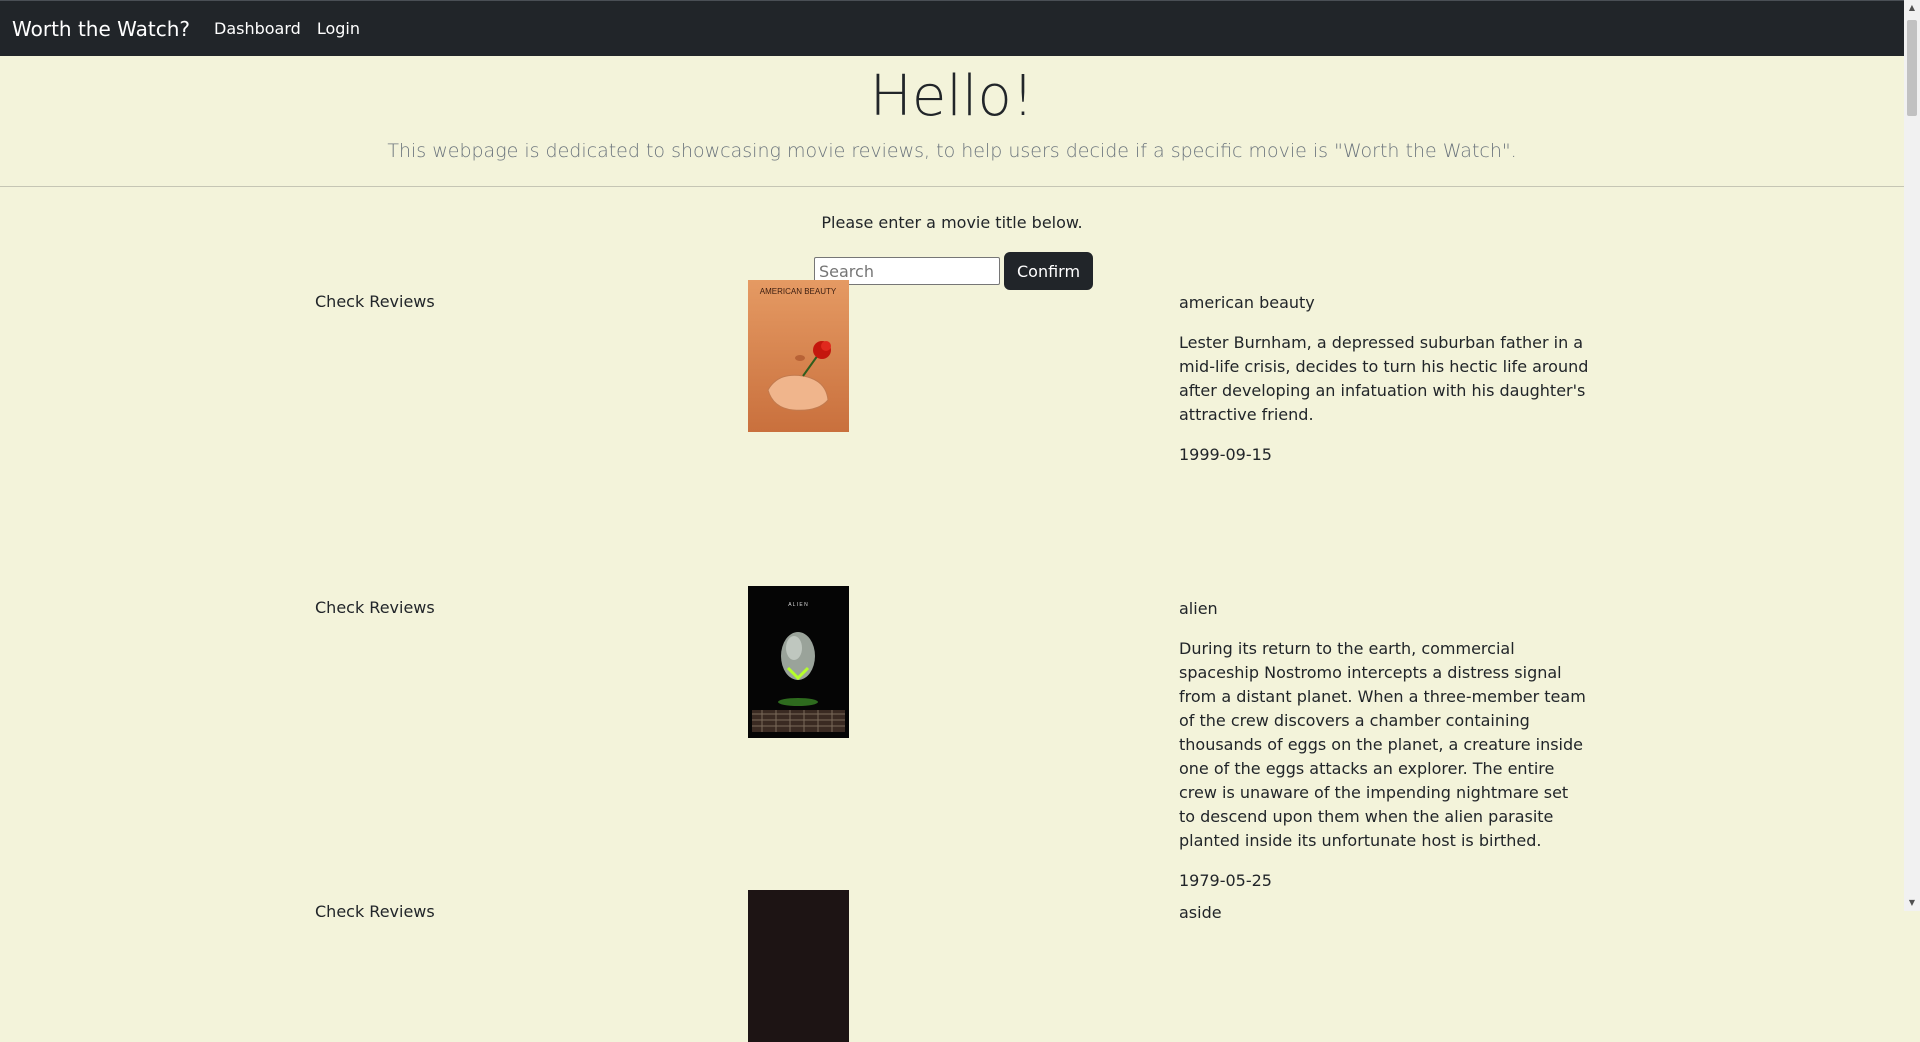 Image resolution: width=1920 pixels, height=1042 pixels. I want to click on scrollbar: ▲ ▼, so click(1912, 455).